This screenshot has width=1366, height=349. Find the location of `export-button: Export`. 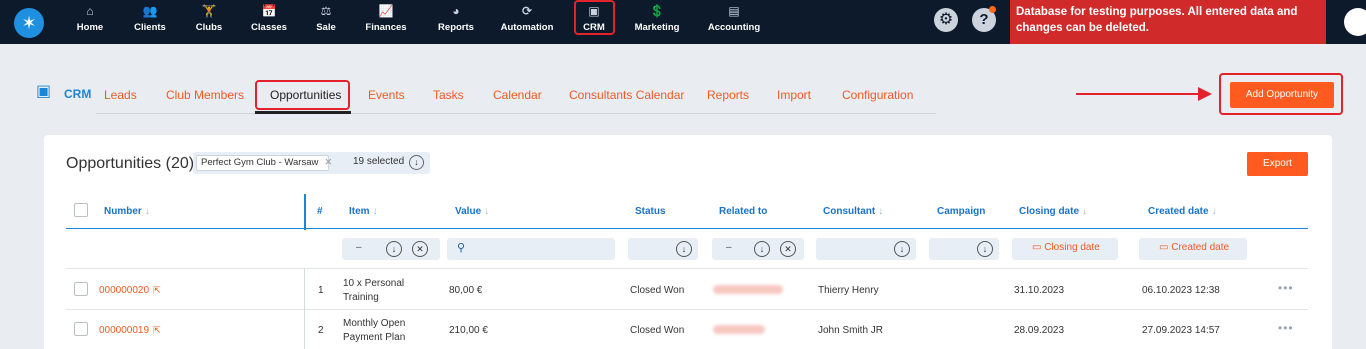

export-button: Export is located at coordinates (1277, 164).